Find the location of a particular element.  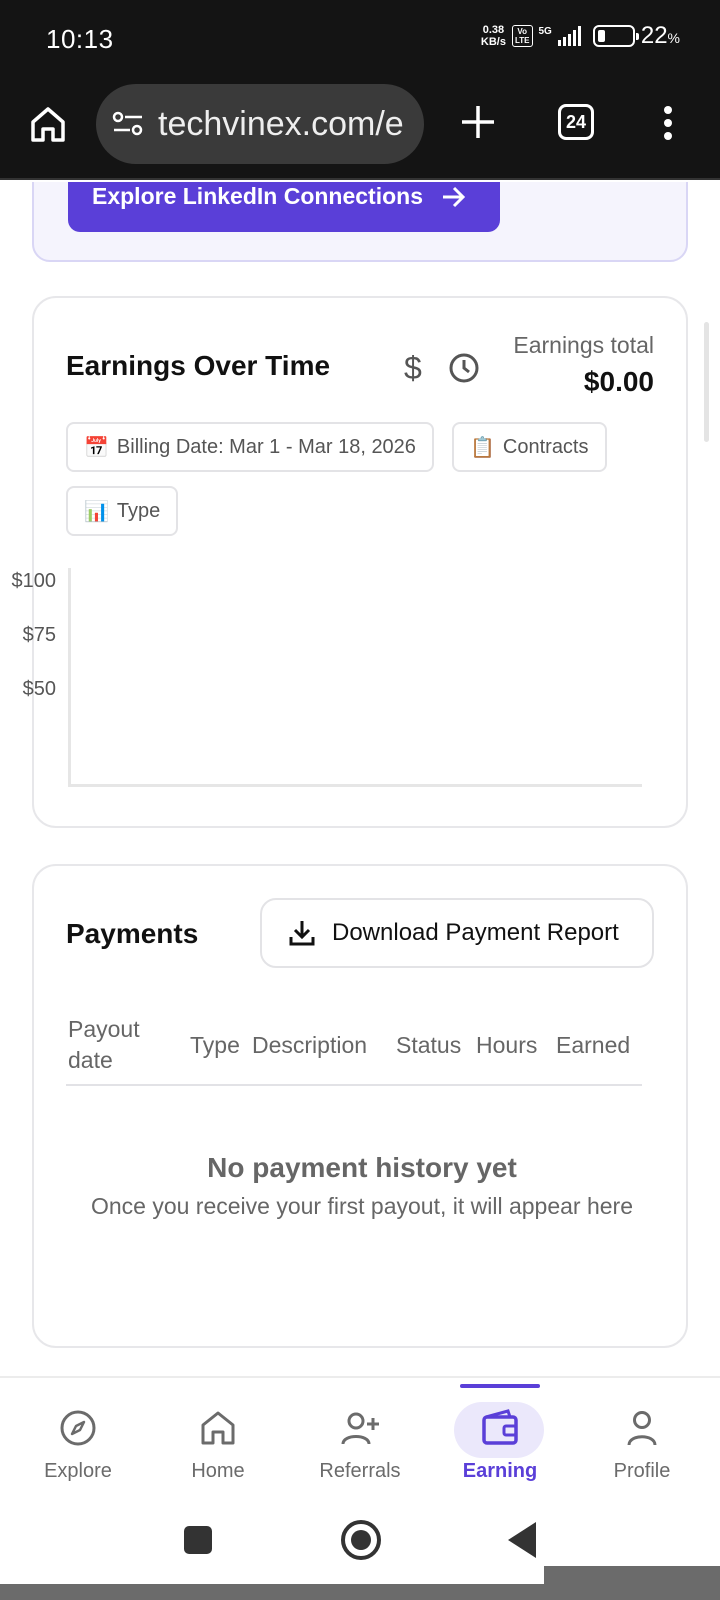

nav-item-referrals: Referrals is located at coordinates (360, 1438).